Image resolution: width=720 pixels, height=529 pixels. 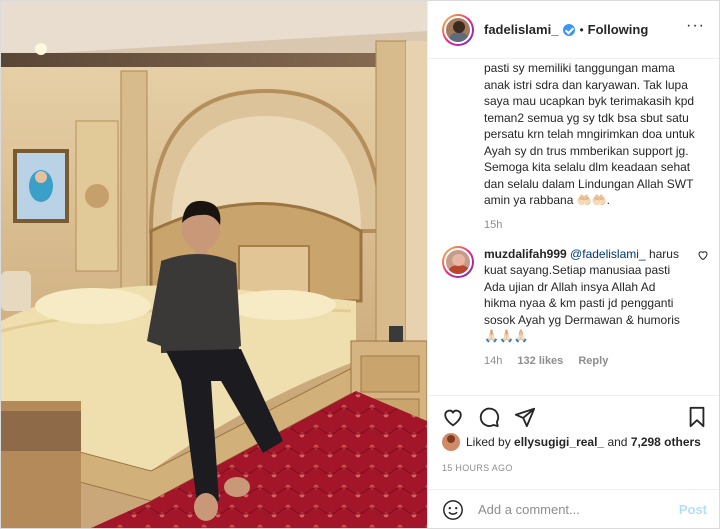 What do you see at coordinates (593, 225) in the screenshot?
I see `caption-time: 15h` at bounding box center [593, 225].